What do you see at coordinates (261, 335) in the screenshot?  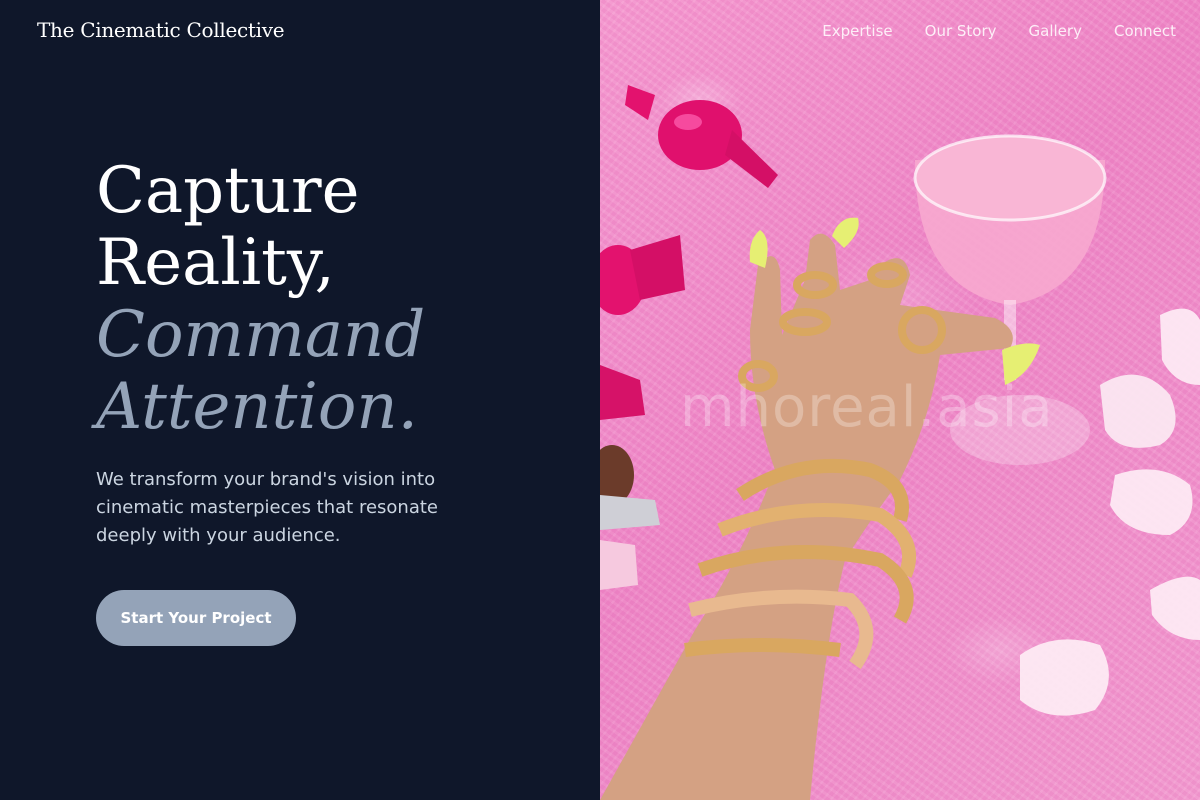 I see `hero-line-3: Command` at bounding box center [261, 335].